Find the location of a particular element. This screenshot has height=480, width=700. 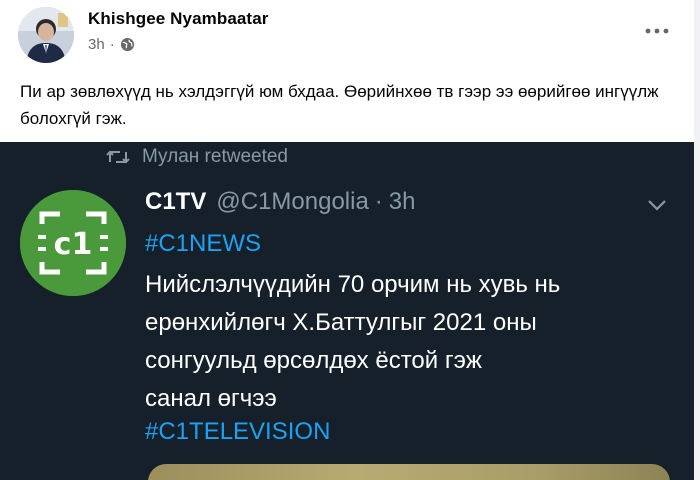

tweet-handle: @C1Mongolia is located at coordinates (292, 202).